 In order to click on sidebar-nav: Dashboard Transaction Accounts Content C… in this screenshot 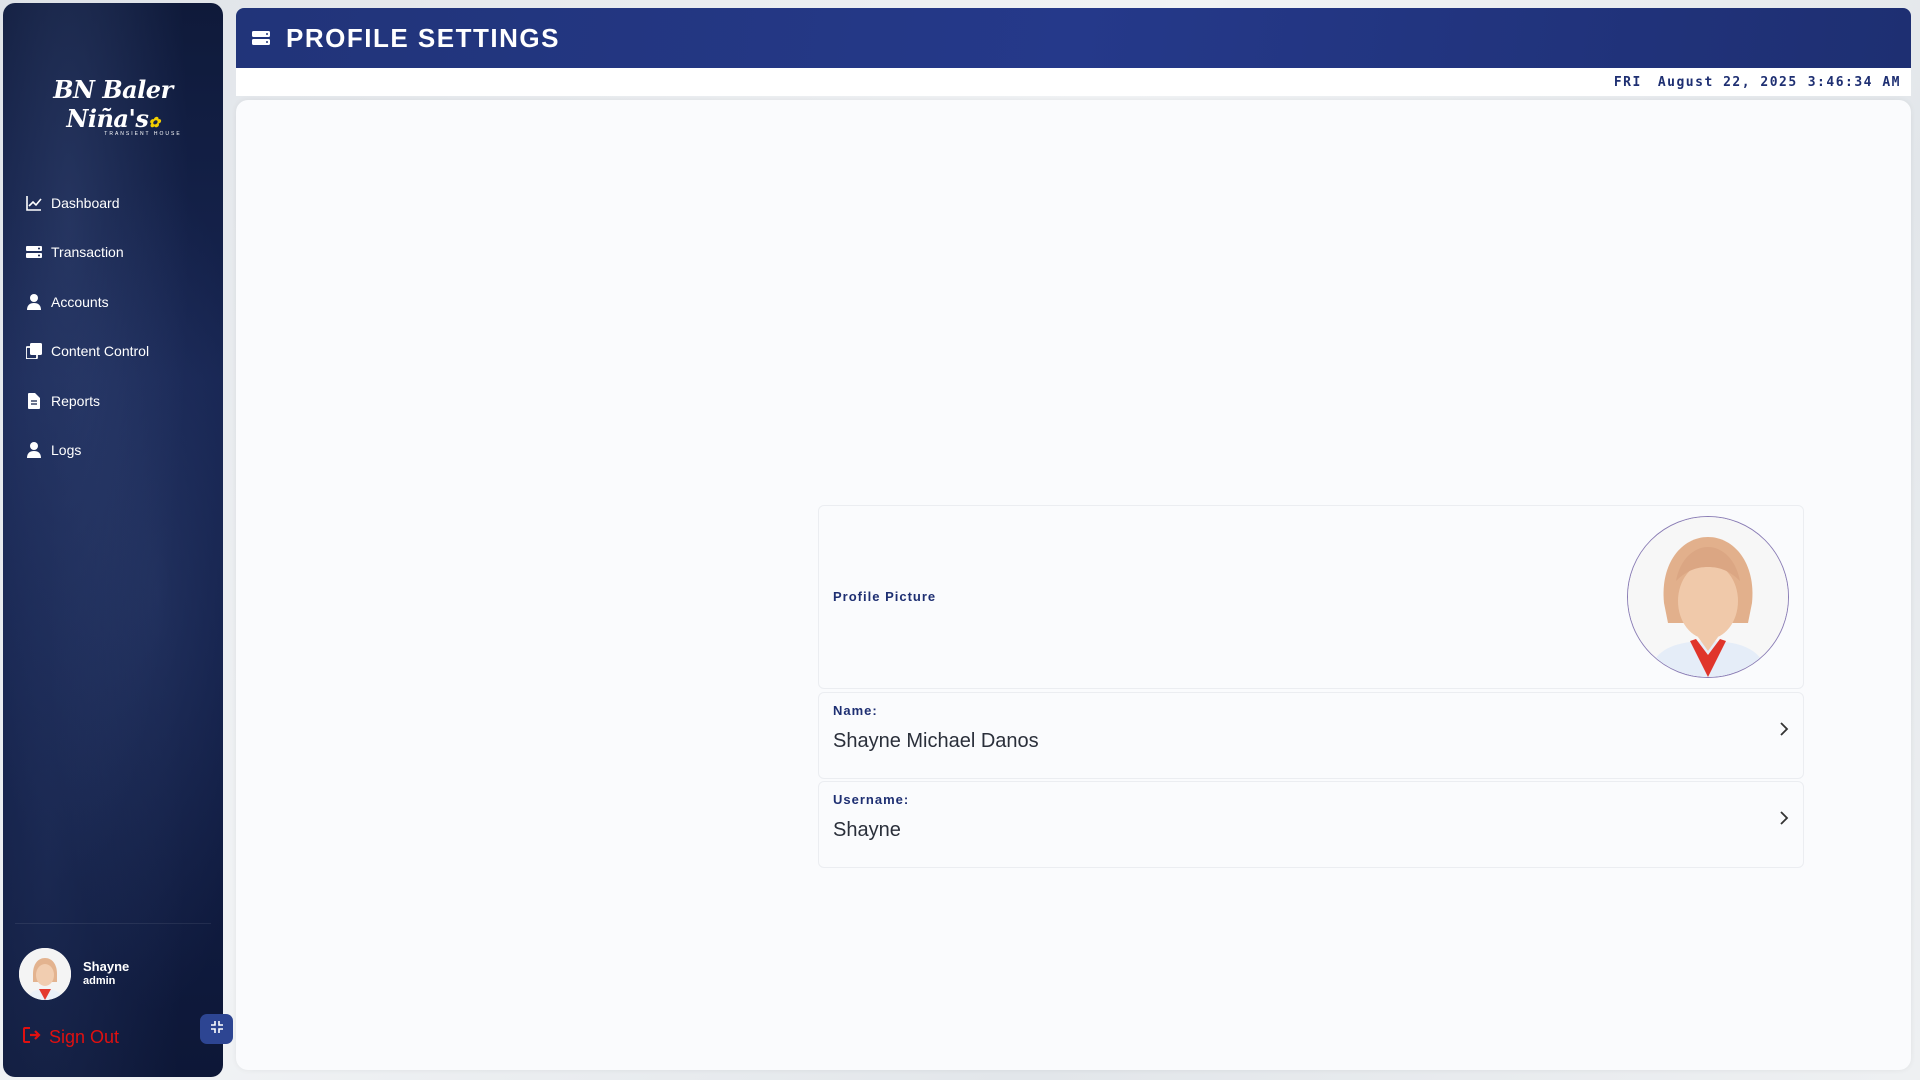, I will do `click(113, 326)`.